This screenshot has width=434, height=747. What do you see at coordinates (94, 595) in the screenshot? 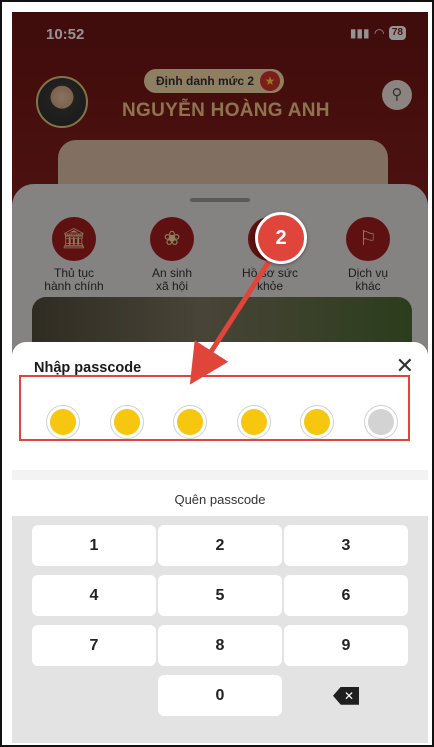
I see `key-4: 4` at bounding box center [94, 595].